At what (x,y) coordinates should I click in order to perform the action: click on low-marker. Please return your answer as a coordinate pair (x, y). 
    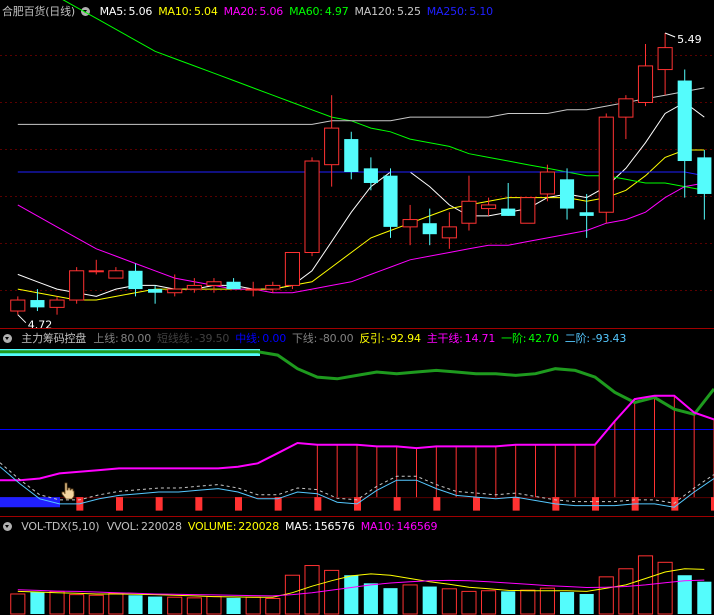
    Looking at the image, I should click on (22, 319).